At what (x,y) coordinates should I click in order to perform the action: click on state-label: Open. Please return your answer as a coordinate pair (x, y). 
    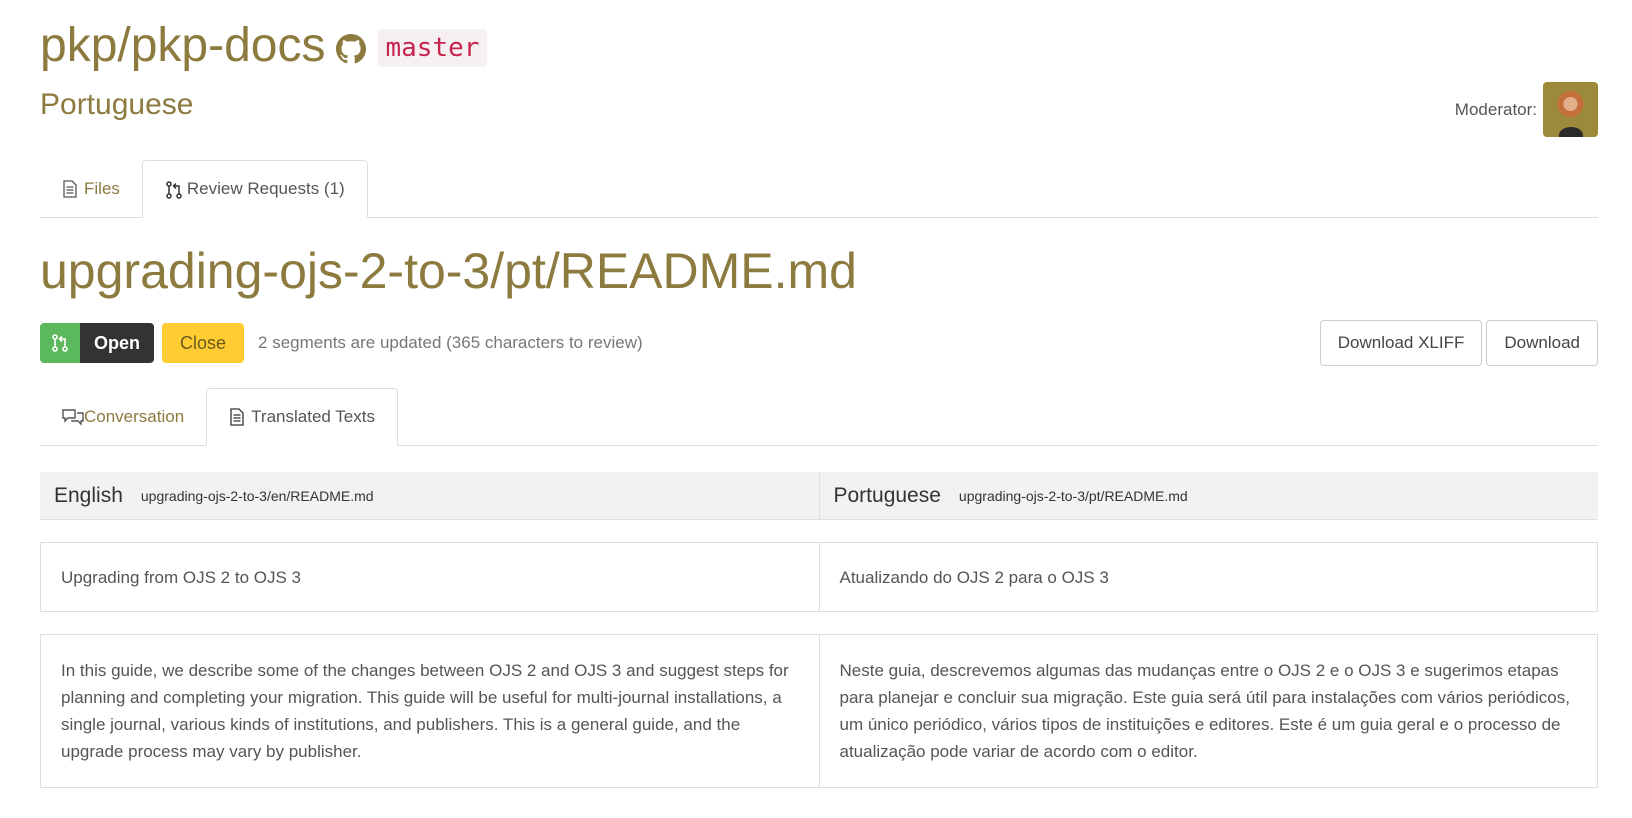
    Looking at the image, I should click on (117, 343).